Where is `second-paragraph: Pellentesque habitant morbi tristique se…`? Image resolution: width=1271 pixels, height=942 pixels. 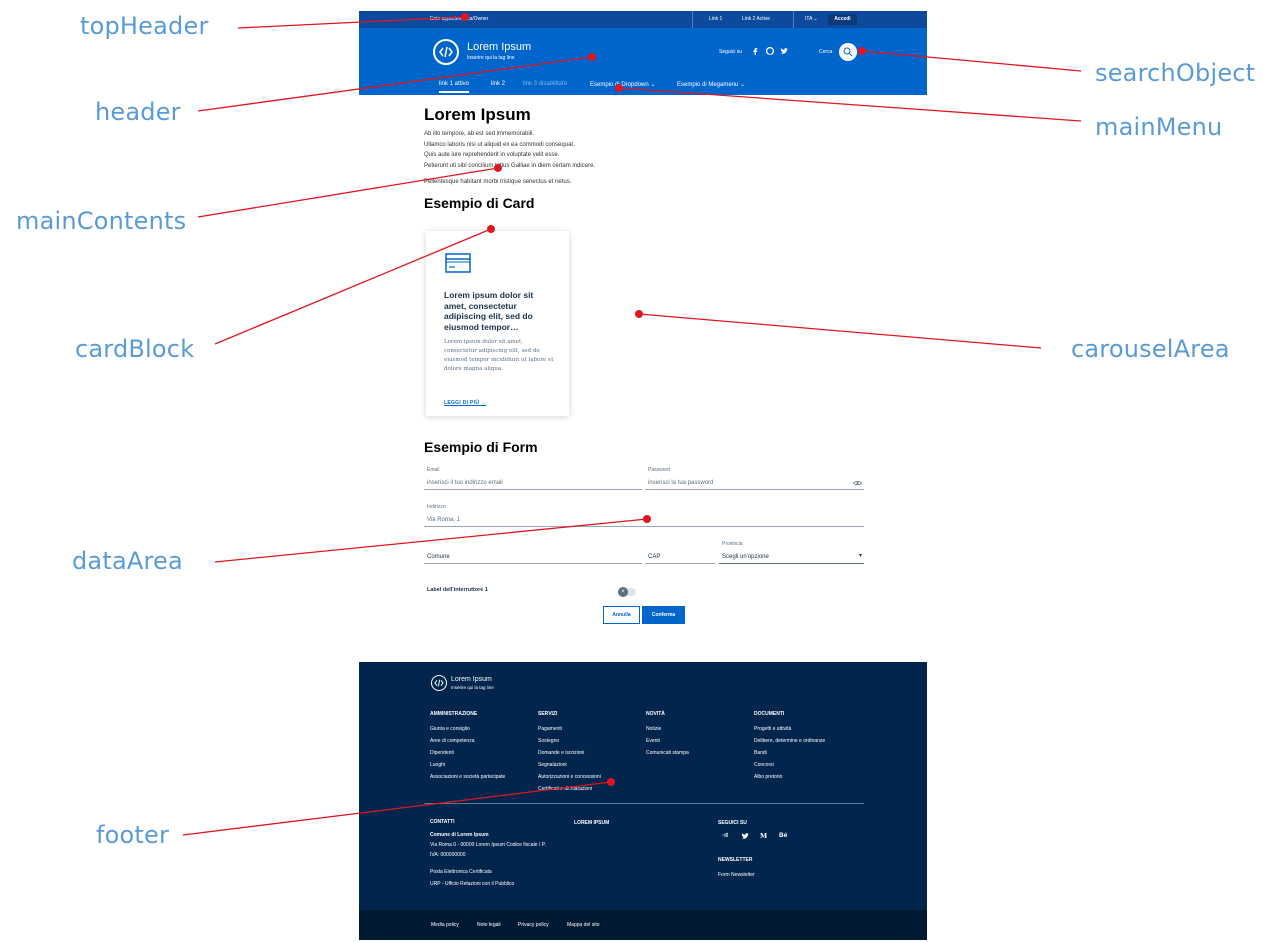
second-paragraph: Pellentesque habitant morbi tristique se… is located at coordinates (498, 182).